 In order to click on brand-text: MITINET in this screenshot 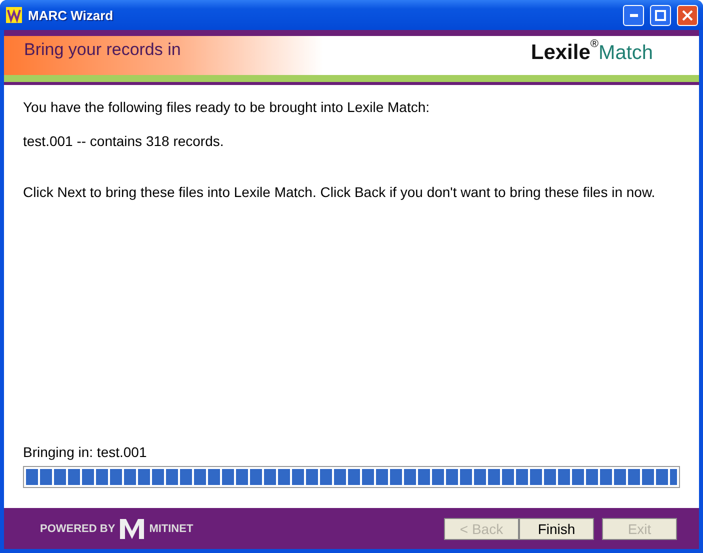, I will do `click(171, 528)`.